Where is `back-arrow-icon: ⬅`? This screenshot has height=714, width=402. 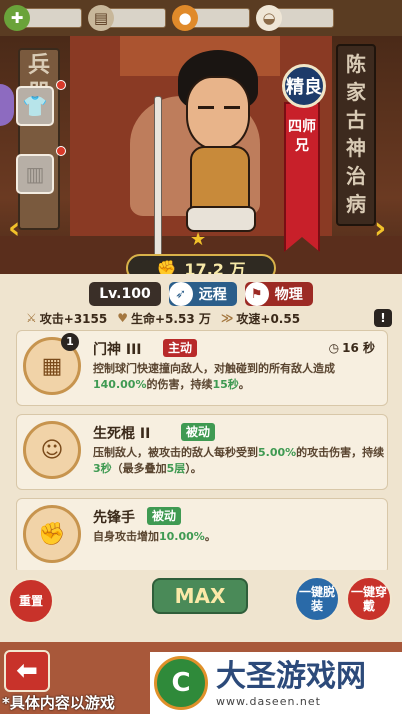 back-arrow-icon: ⬅ is located at coordinates (27, 671).